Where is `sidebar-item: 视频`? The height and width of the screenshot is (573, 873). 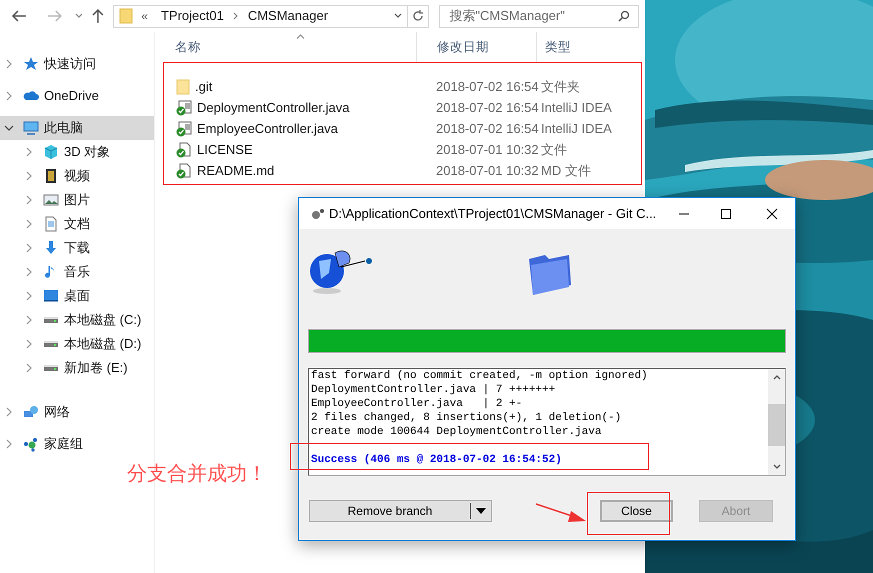
sidebar-item: 视频 is located at coordinates (77, 176).